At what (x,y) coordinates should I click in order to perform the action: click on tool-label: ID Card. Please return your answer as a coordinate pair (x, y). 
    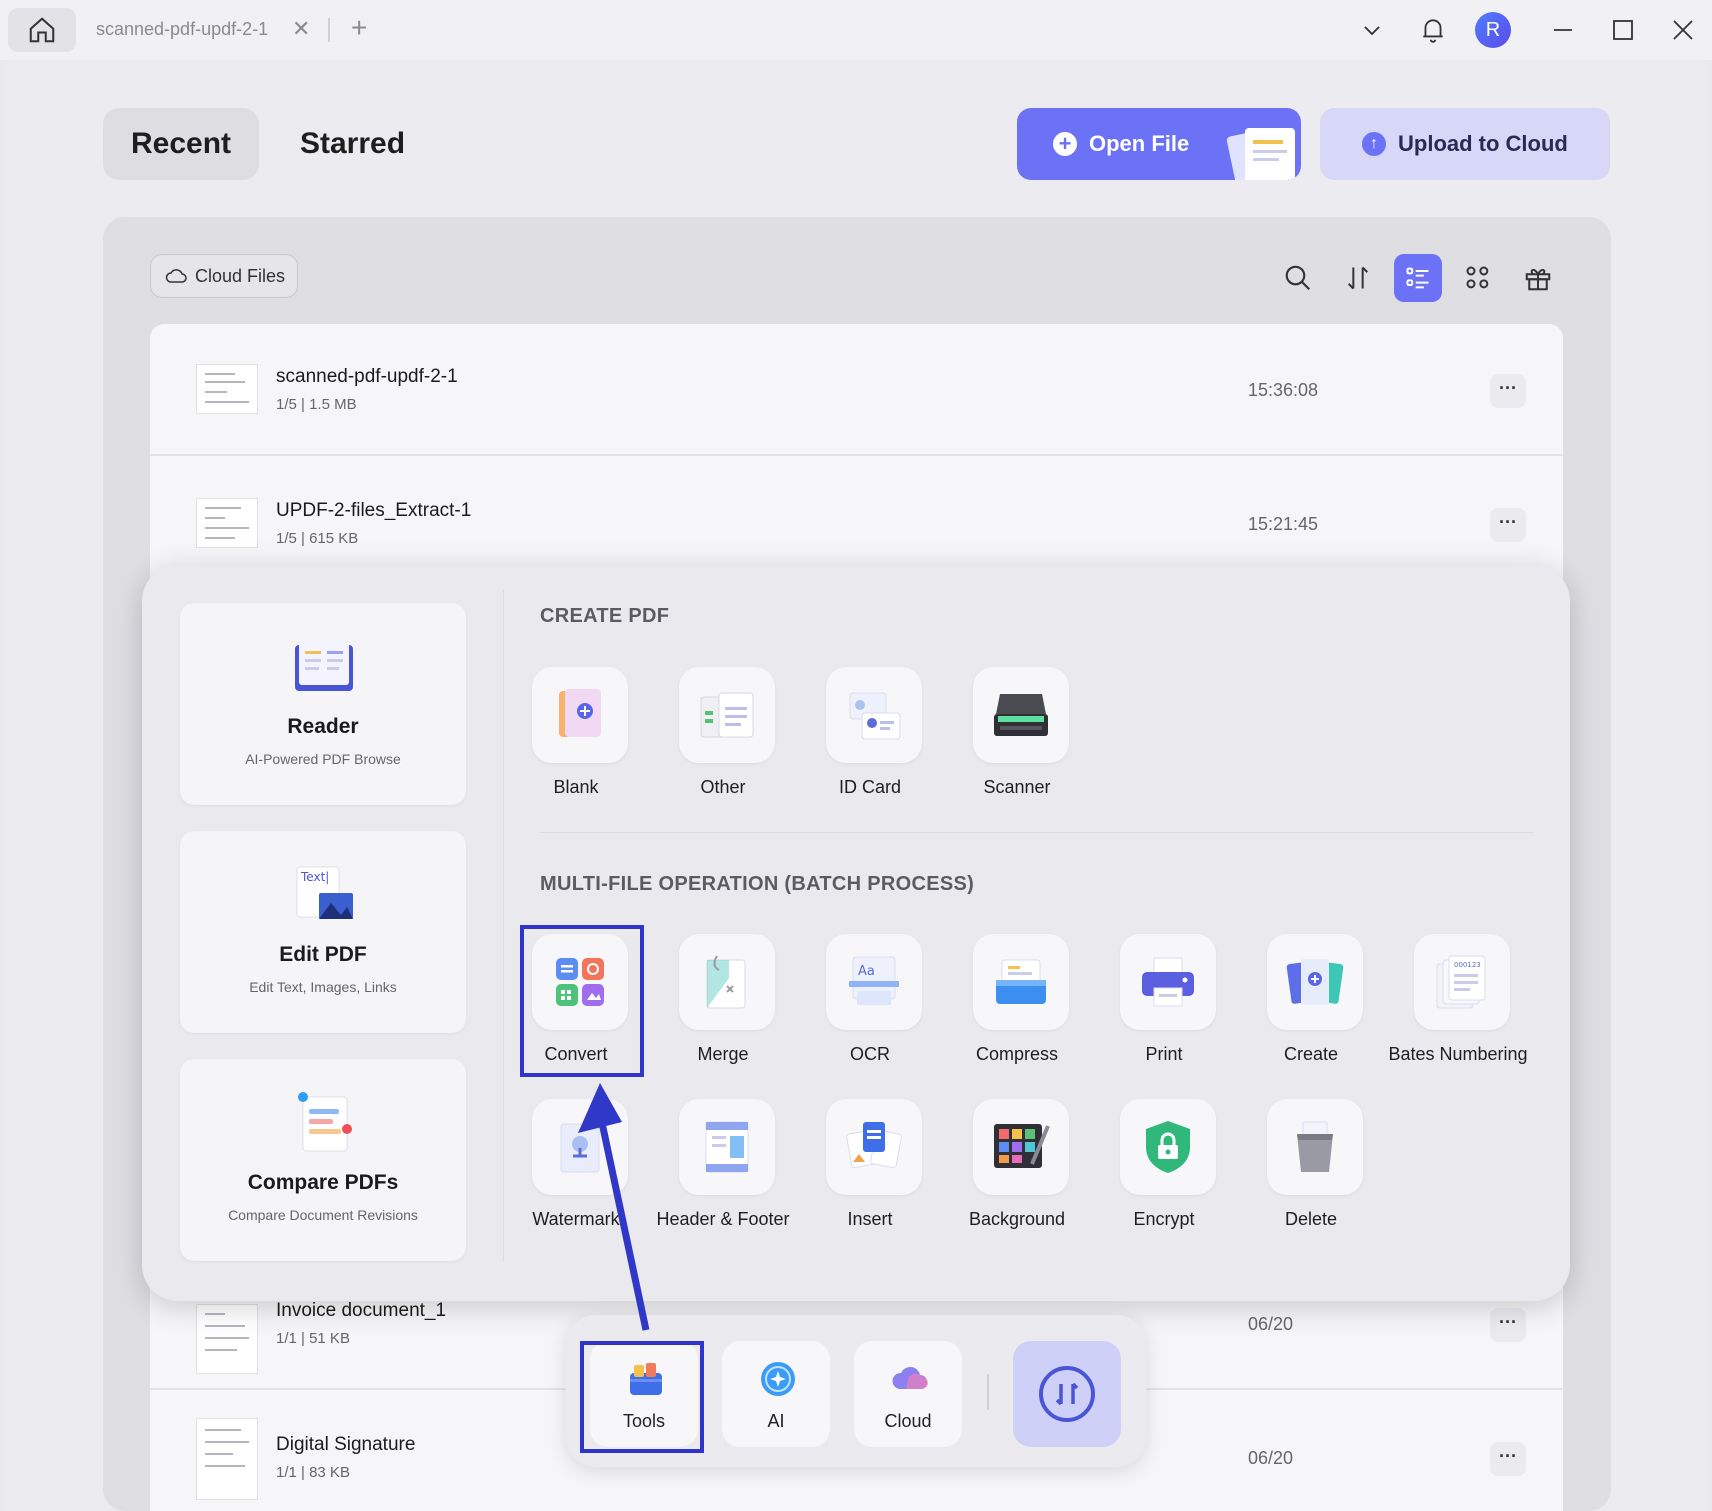
    Looking at the image, I should click on (869, 787).